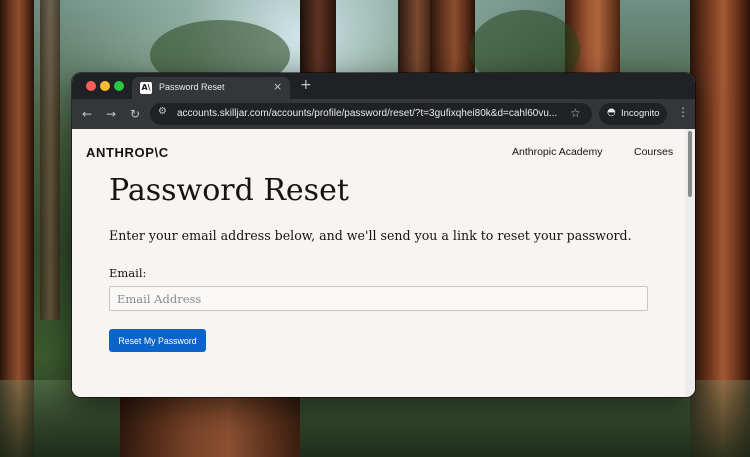  What do you see at coordinates (192, 87) in the screenshot?
I see `tab-title: Password Reset` at bounding box center [192, 87].